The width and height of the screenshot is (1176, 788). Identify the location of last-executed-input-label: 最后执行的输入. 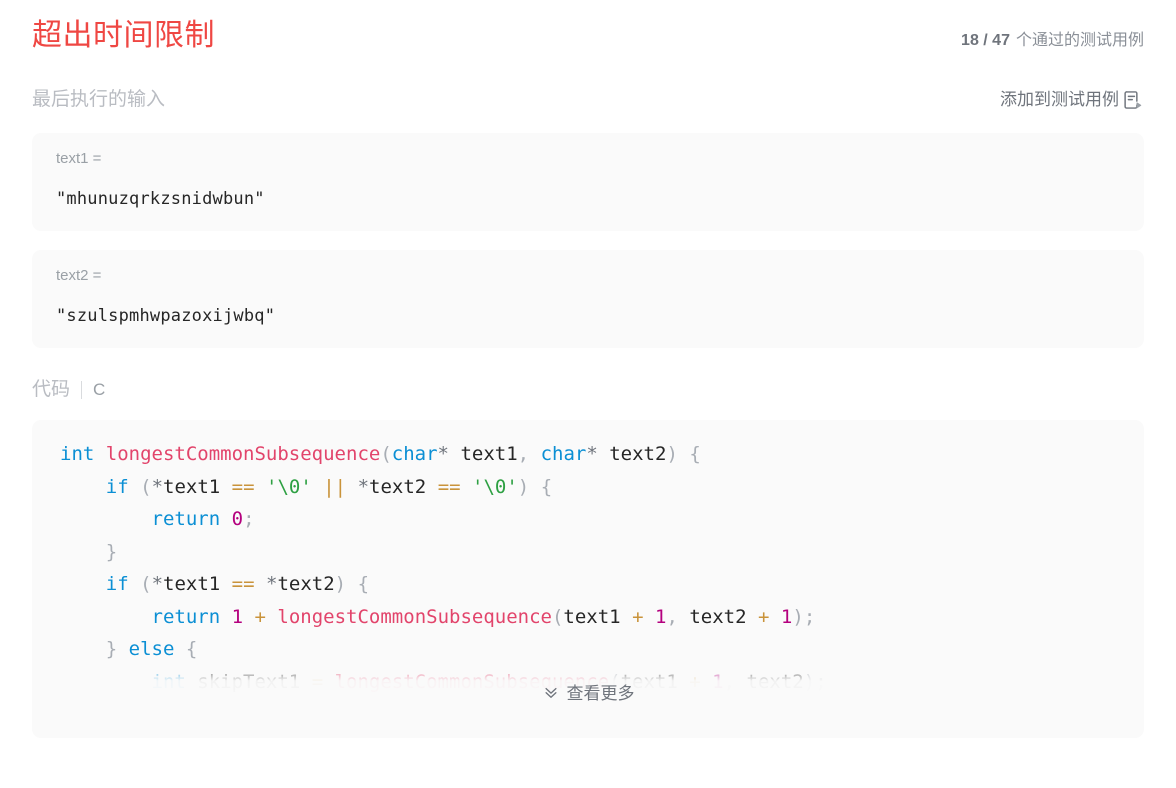
(99, 99).